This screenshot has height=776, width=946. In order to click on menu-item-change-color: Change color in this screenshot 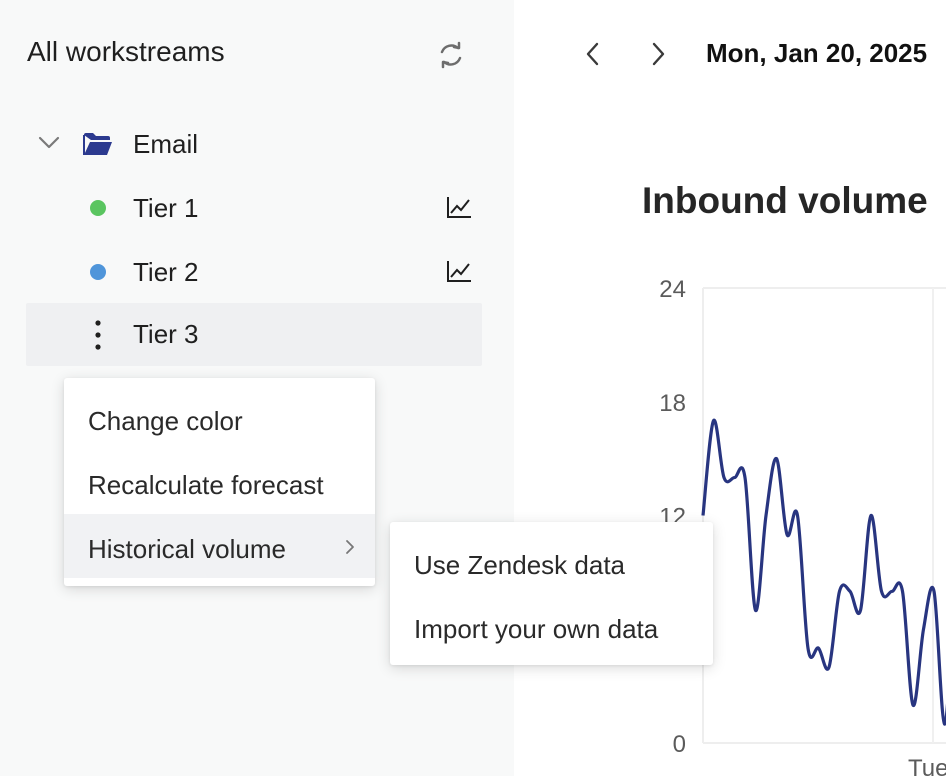, I will do `click(219, 418)`.